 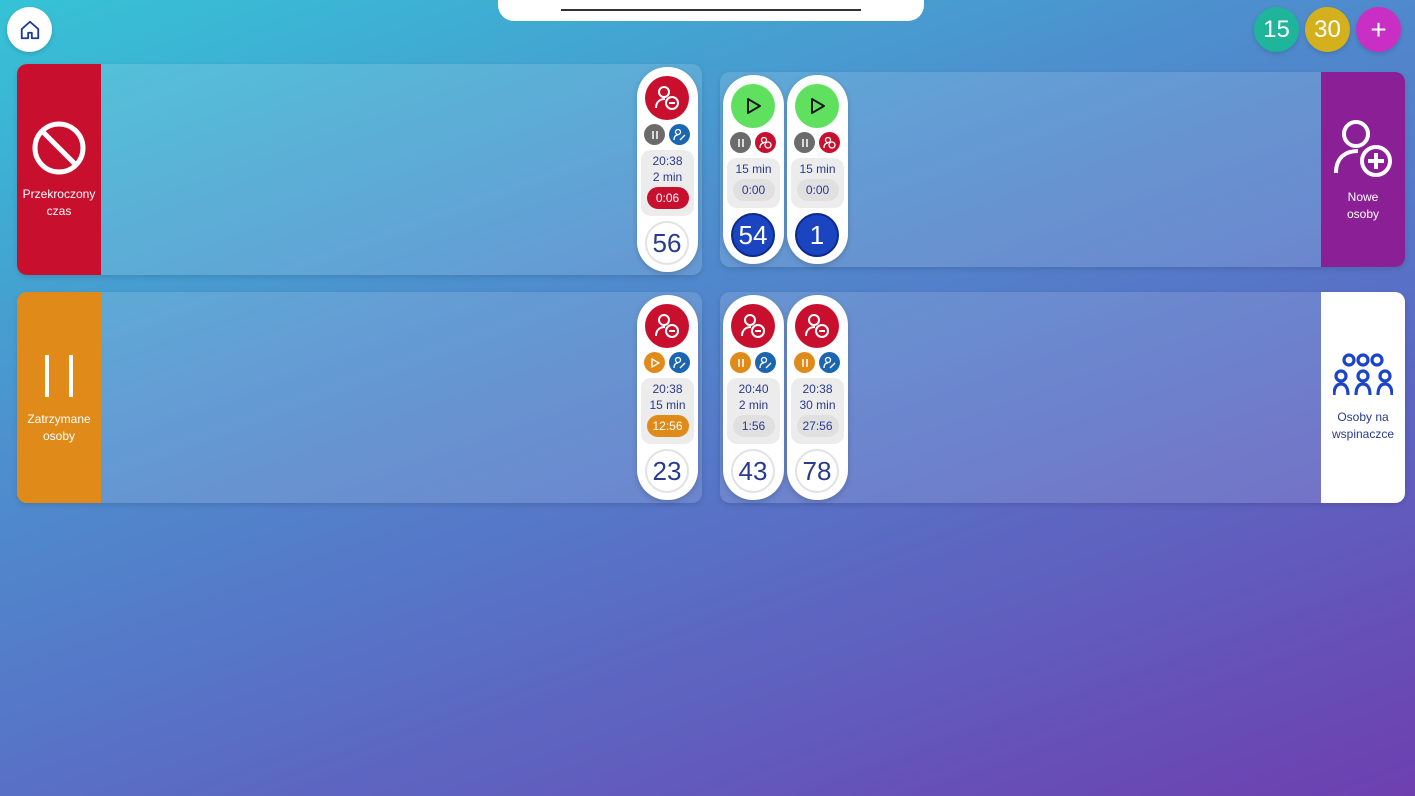 I want to click on new-people-panel: Nowe osoby 15 min 0:00 54 15 min 0:00 1, so click(x=1062, y=169).